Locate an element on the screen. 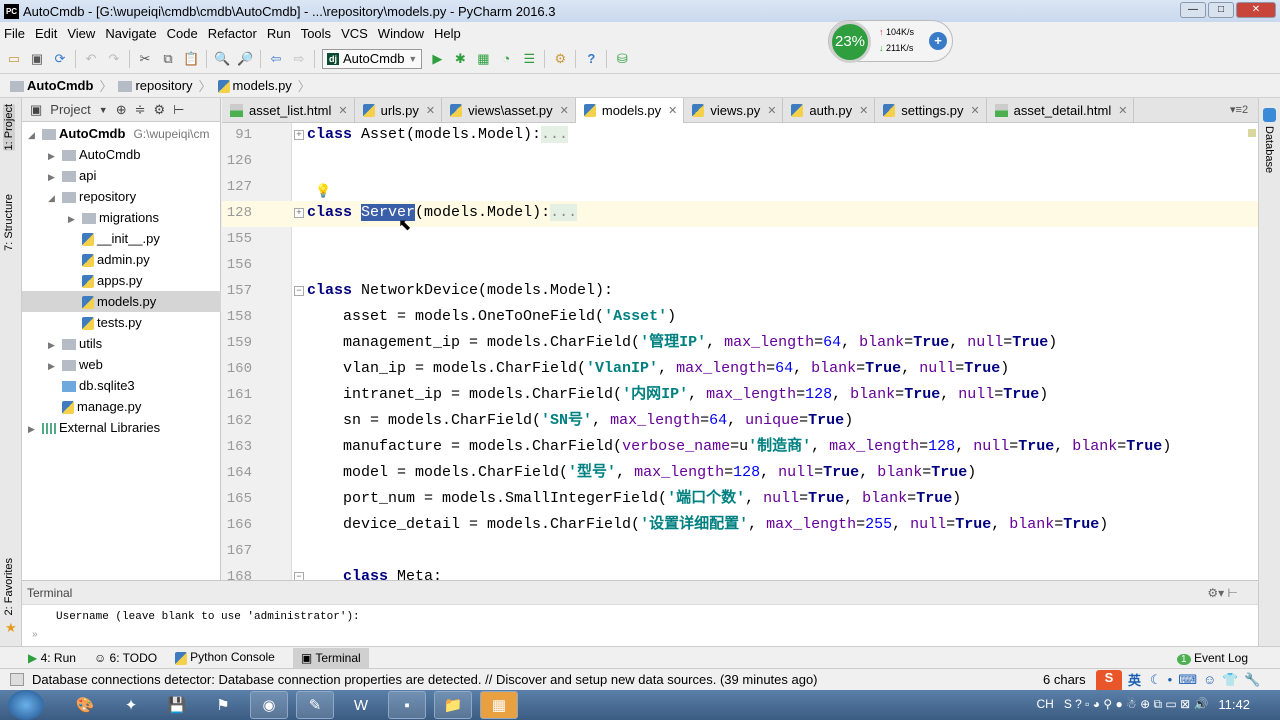 This screenshot has width=1280, height=720. language-indicator: CH is located at coordinates (1044, 704).